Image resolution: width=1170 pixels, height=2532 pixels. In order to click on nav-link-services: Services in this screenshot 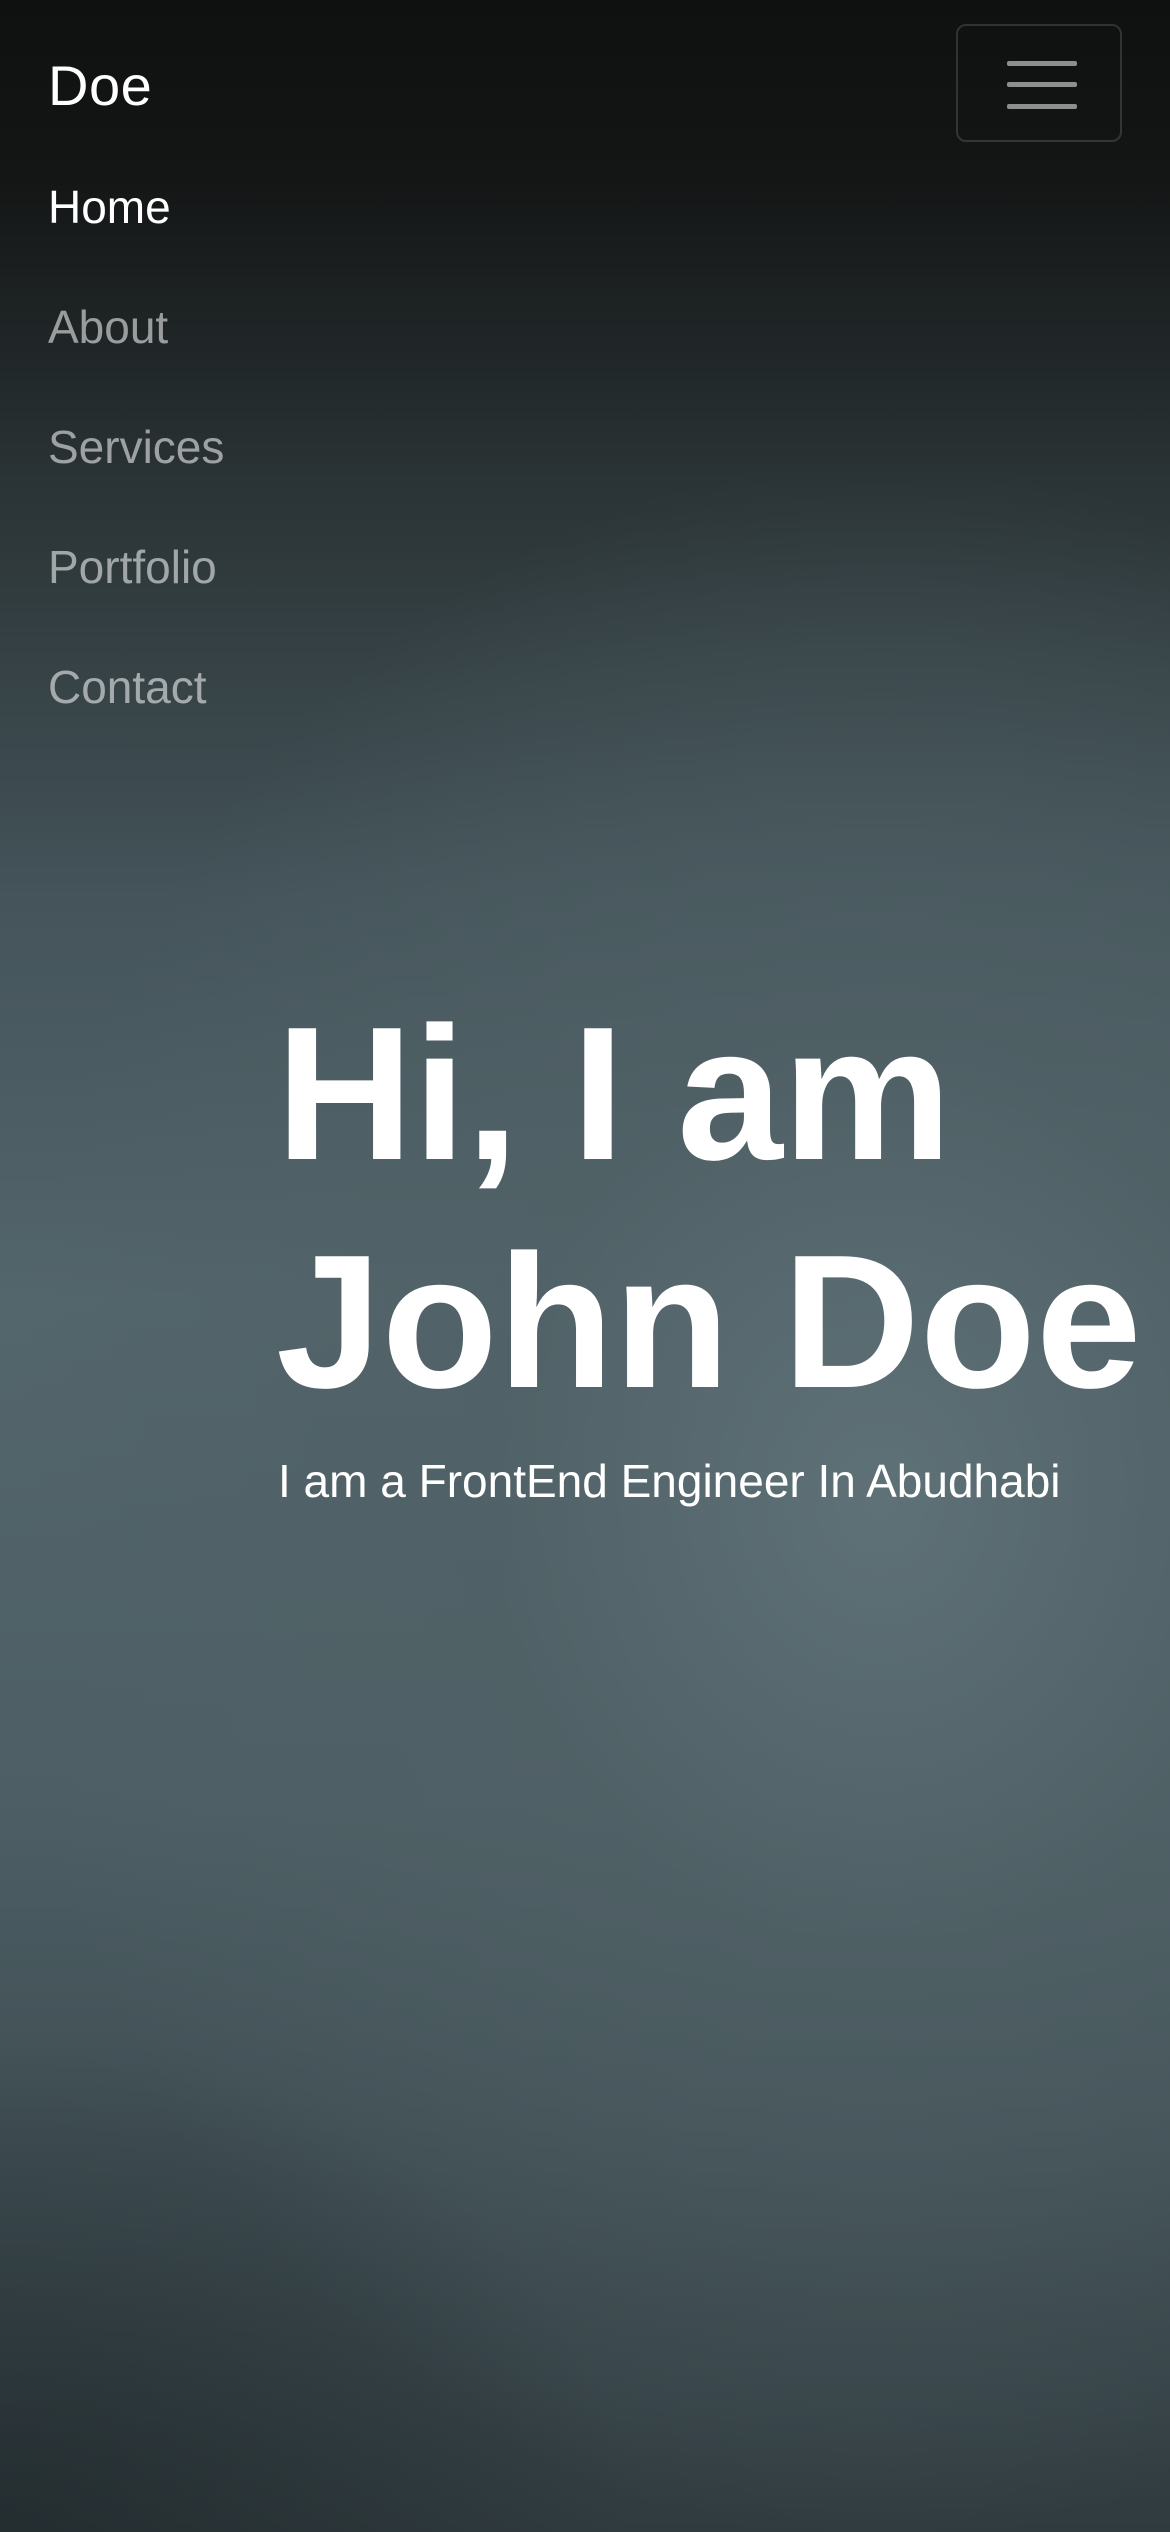, I will do `click(136, 447)`.